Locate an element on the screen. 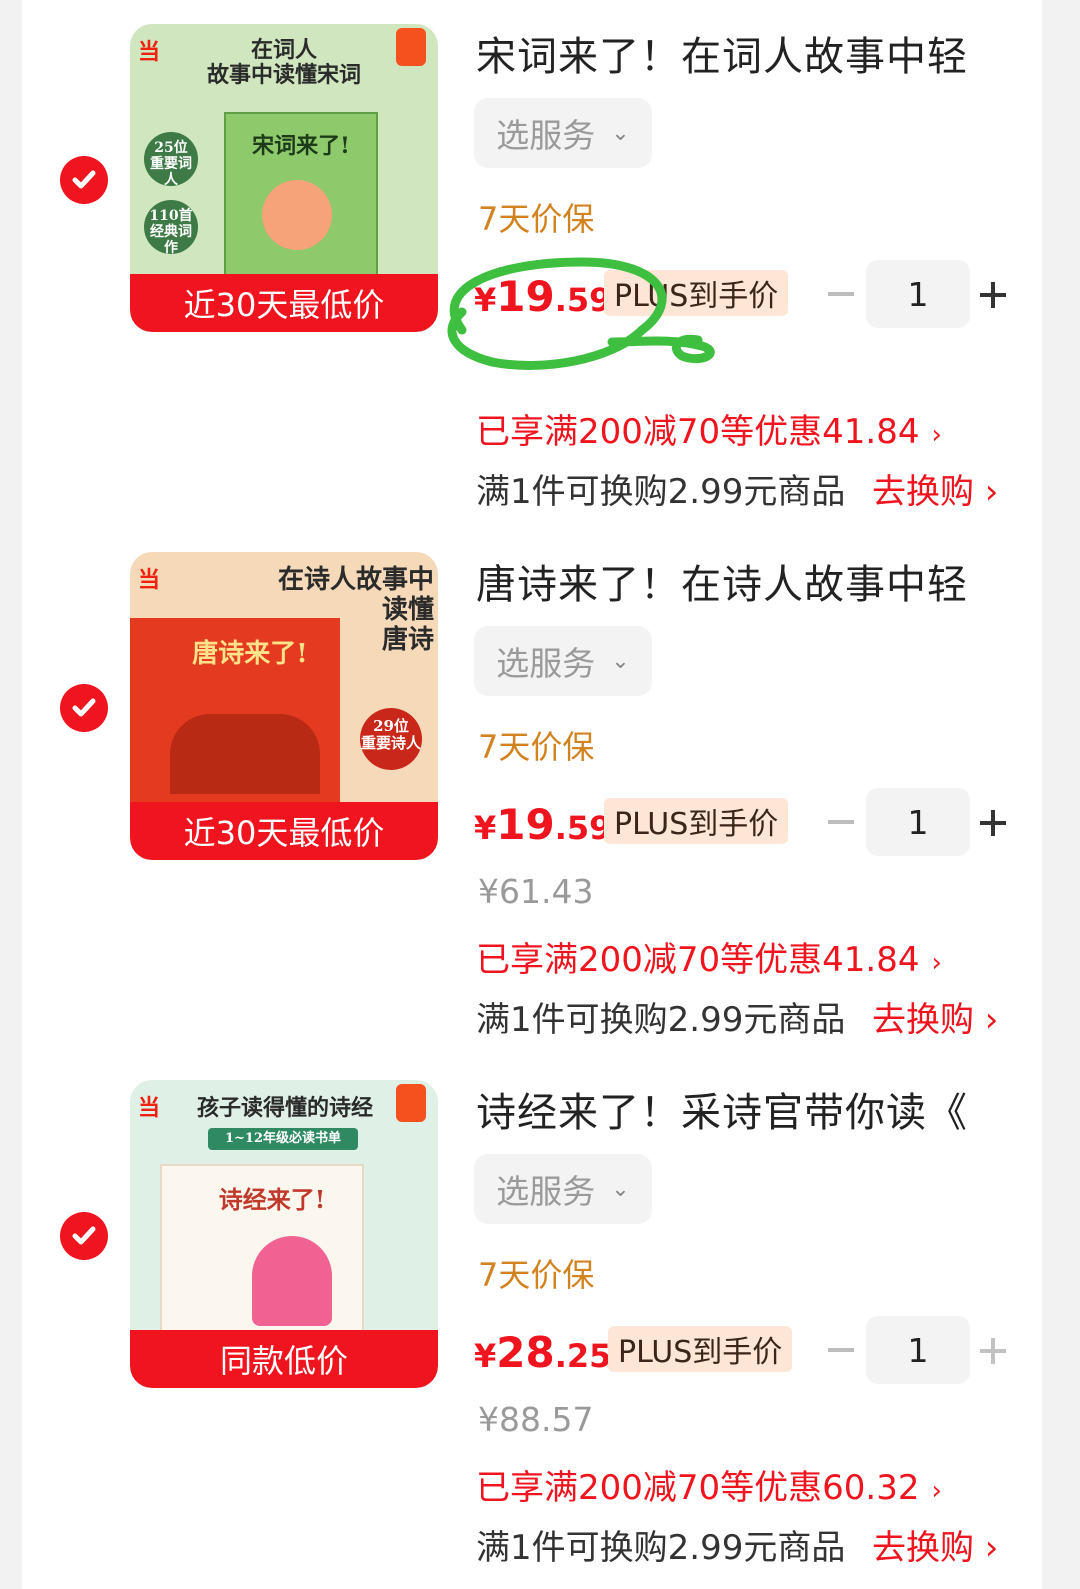  crowd-illustration is located at coordinates (245, 754).